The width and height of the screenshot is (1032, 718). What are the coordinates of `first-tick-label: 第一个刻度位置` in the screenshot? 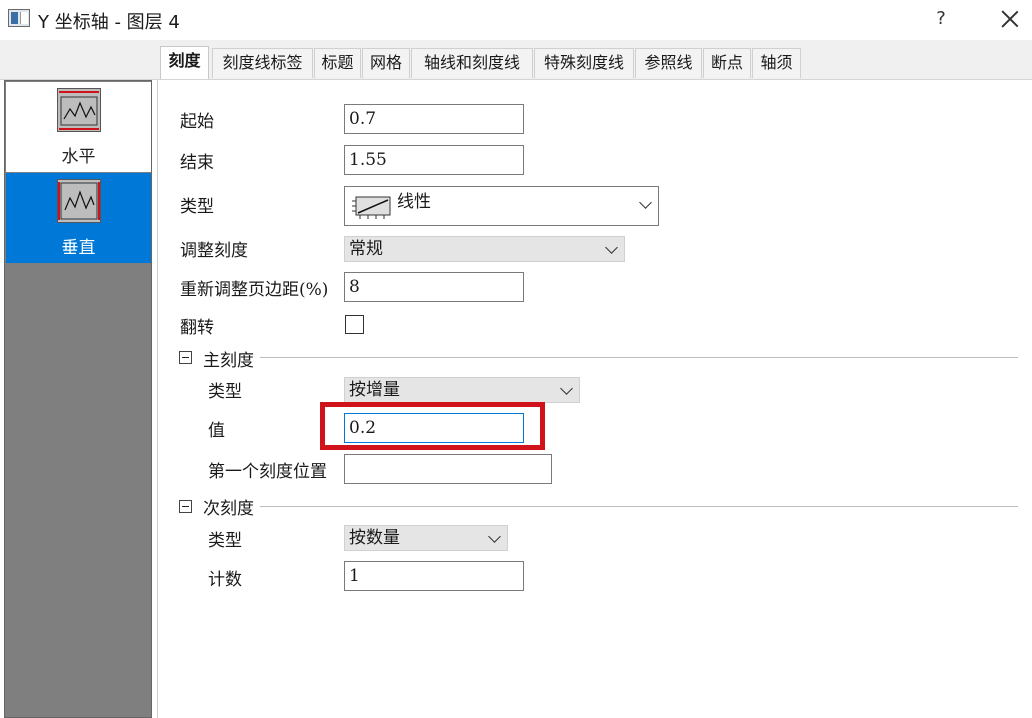 It's located at (267, 472).